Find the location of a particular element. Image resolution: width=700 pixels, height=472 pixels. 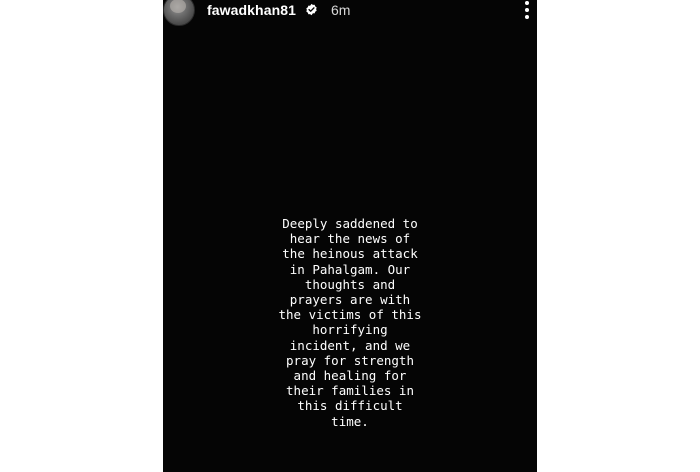

story-header: fawadkhan81 6m is located at coordinates (350, 14).